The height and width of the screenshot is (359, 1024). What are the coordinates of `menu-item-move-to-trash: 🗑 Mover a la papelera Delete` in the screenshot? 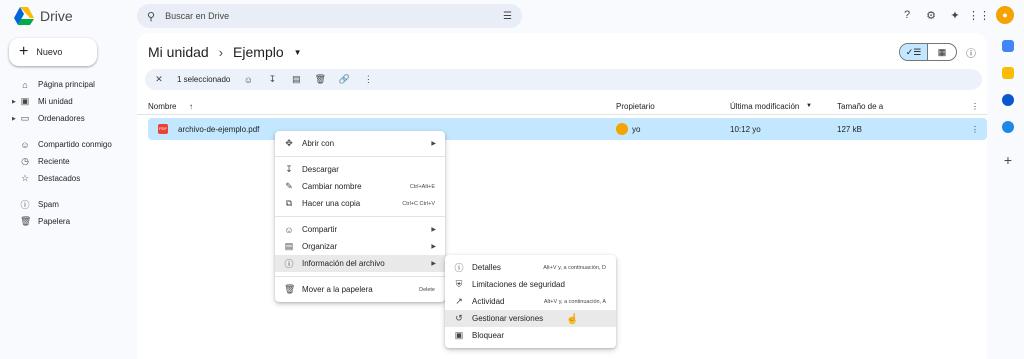 It's located at (360, 289).